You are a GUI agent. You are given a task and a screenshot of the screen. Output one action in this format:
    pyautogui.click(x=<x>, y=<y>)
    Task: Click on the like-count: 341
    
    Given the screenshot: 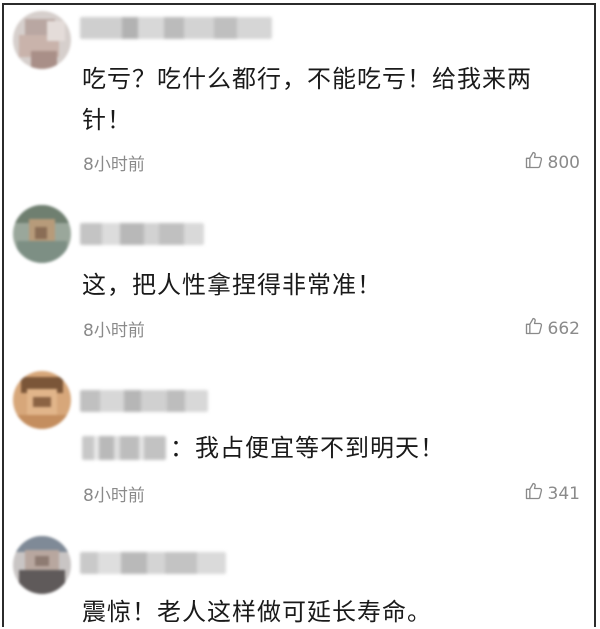 What is the action you would take?
    pyautogui.click(x=563, y=493)
    